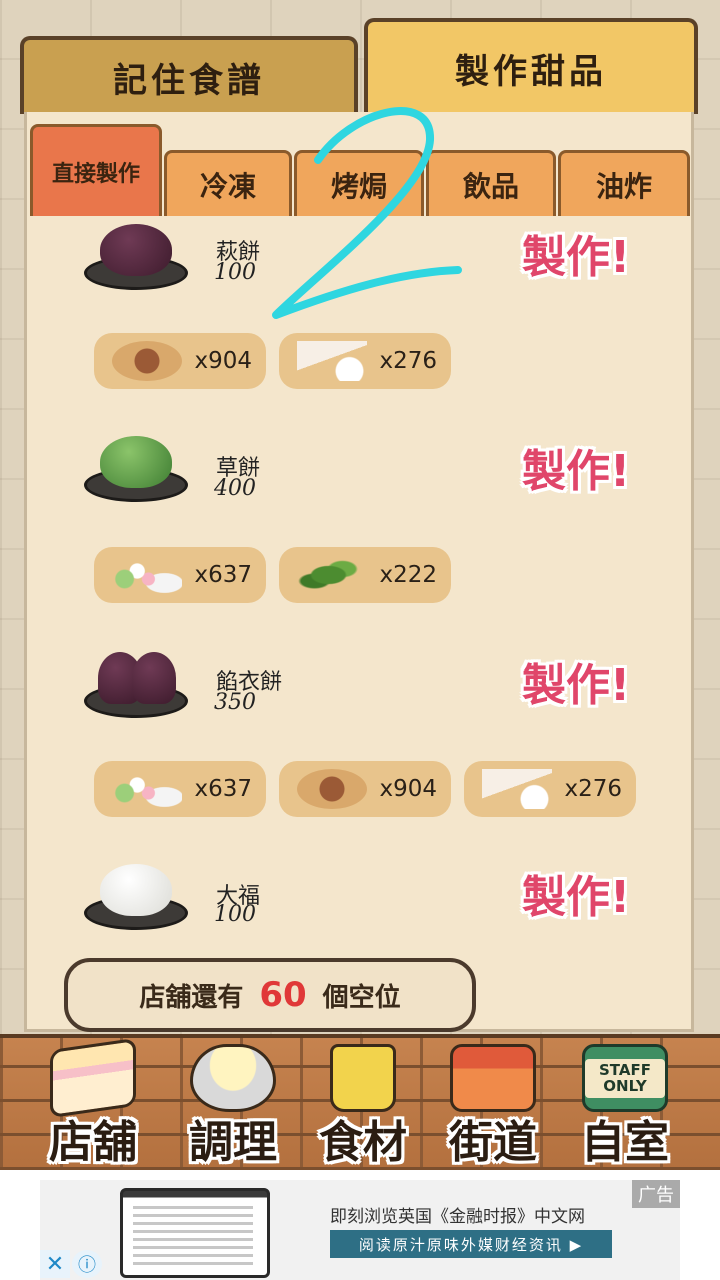 This screenshot has width=720, height=1280. What do you see at coordinates (191, 997) in the screenshot?
I see `seats-prefix: 店舖還有` at bounding box center [191, 997].